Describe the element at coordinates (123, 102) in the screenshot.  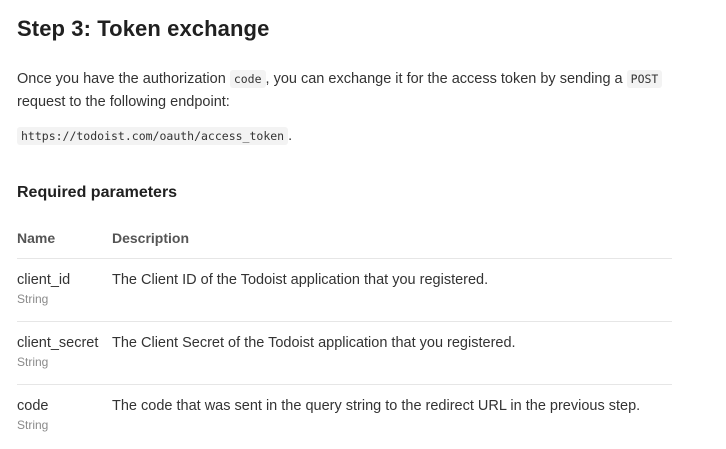
I see `intro-text-after: request to the following endpoint:` at that location.